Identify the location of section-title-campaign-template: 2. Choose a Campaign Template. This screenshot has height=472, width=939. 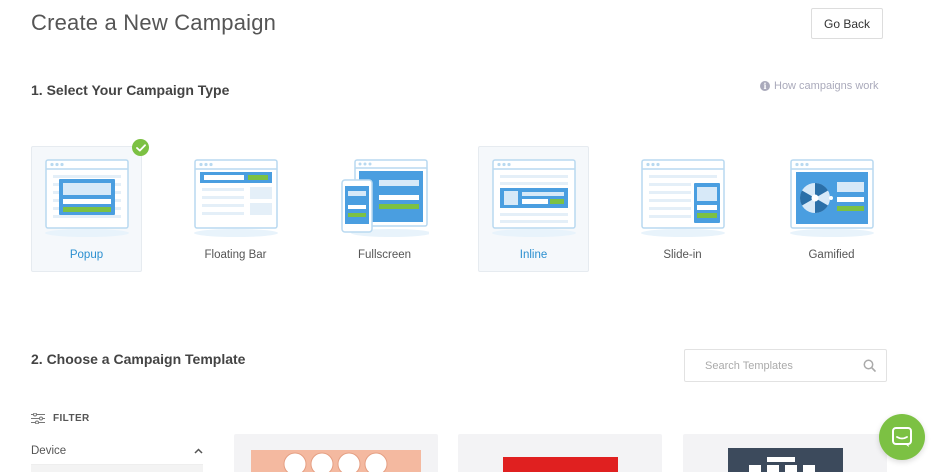
(138, 359).